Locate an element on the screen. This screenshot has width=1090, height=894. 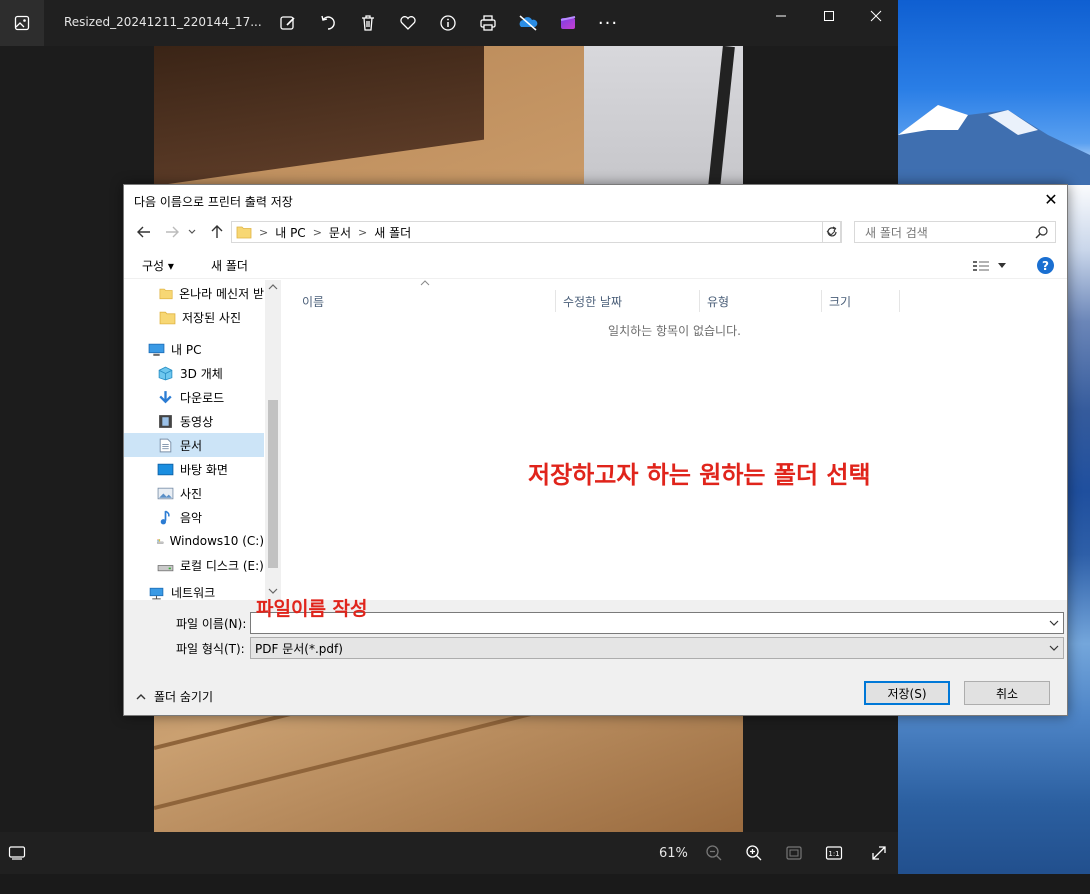
nav-item-videos: 동영상 is located at coordinates (194, 421).